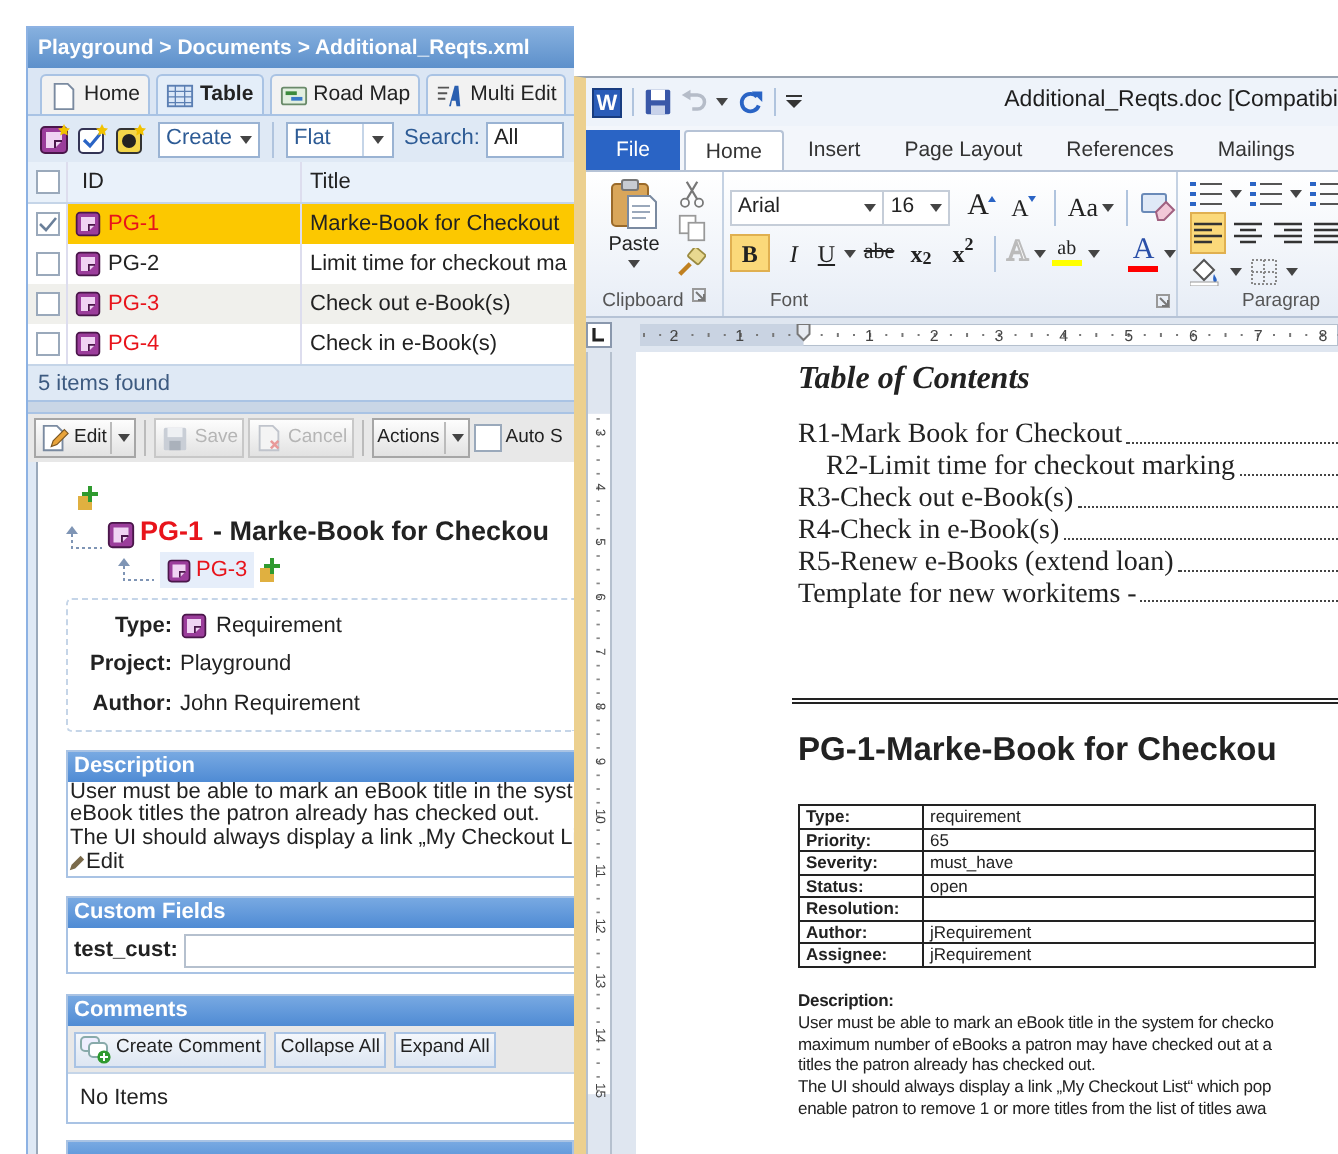 The width and height of the screenshot is (1338, 1154). I want to click on description-line: titles the patron already has checked out., so click(948, 1065).